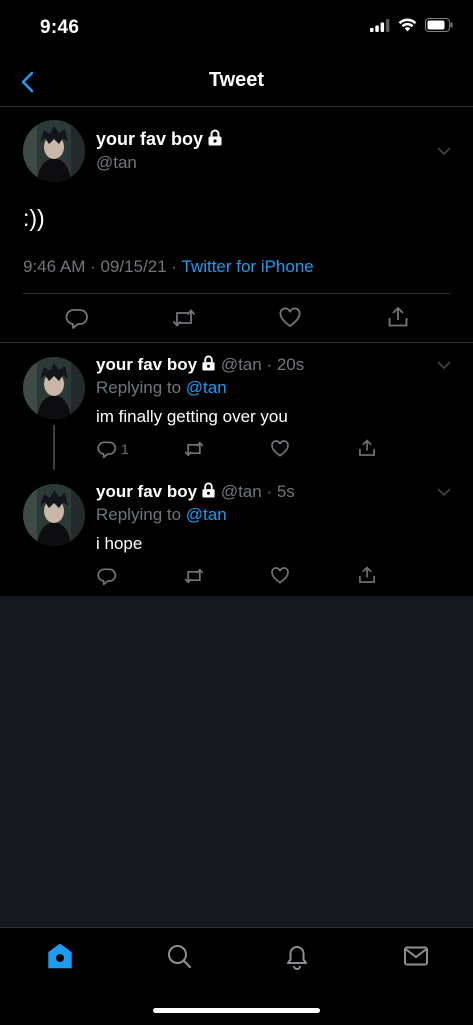 This screenshot has width=473, height=1025. I want to click on reply-action: 1, so click(113, 449).